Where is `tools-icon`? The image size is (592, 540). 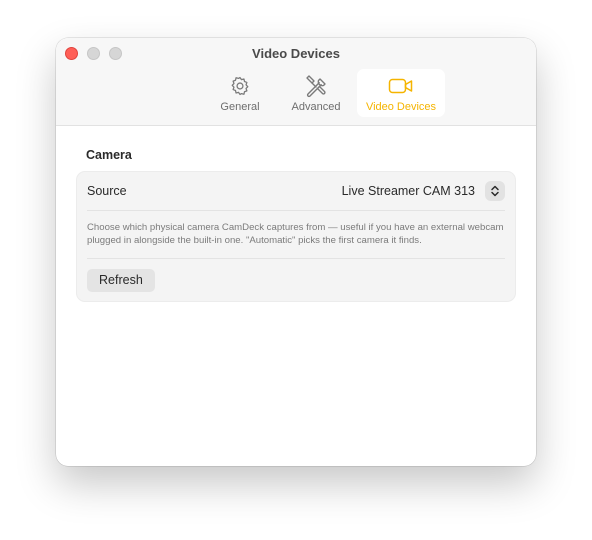
tools-icon is located at coordinates (316, 86).